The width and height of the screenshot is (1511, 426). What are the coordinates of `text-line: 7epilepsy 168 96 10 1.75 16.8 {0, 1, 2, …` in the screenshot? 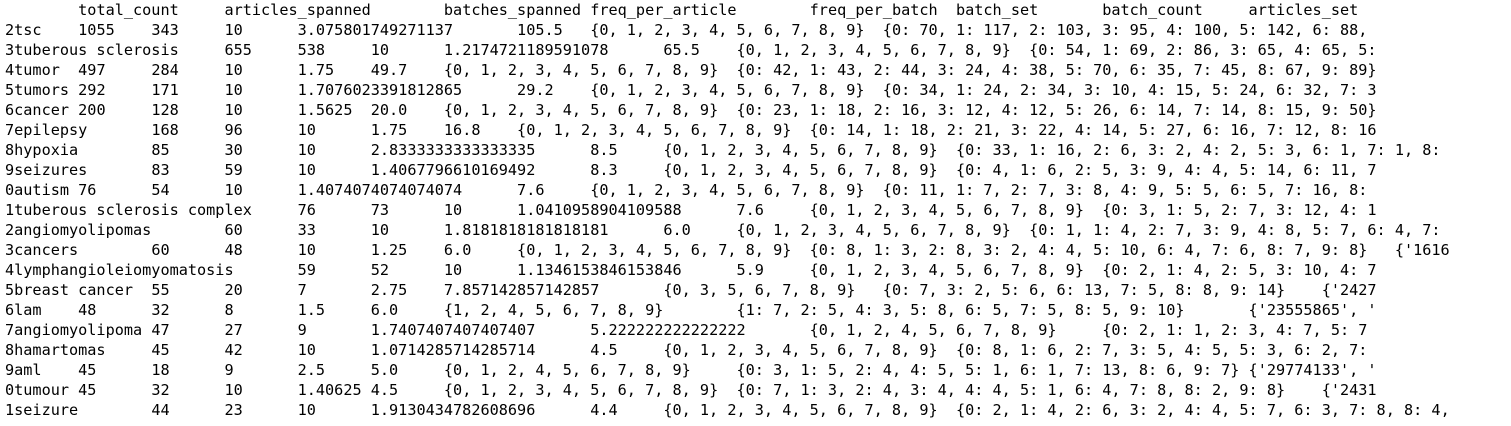 It's located at (691, 130).